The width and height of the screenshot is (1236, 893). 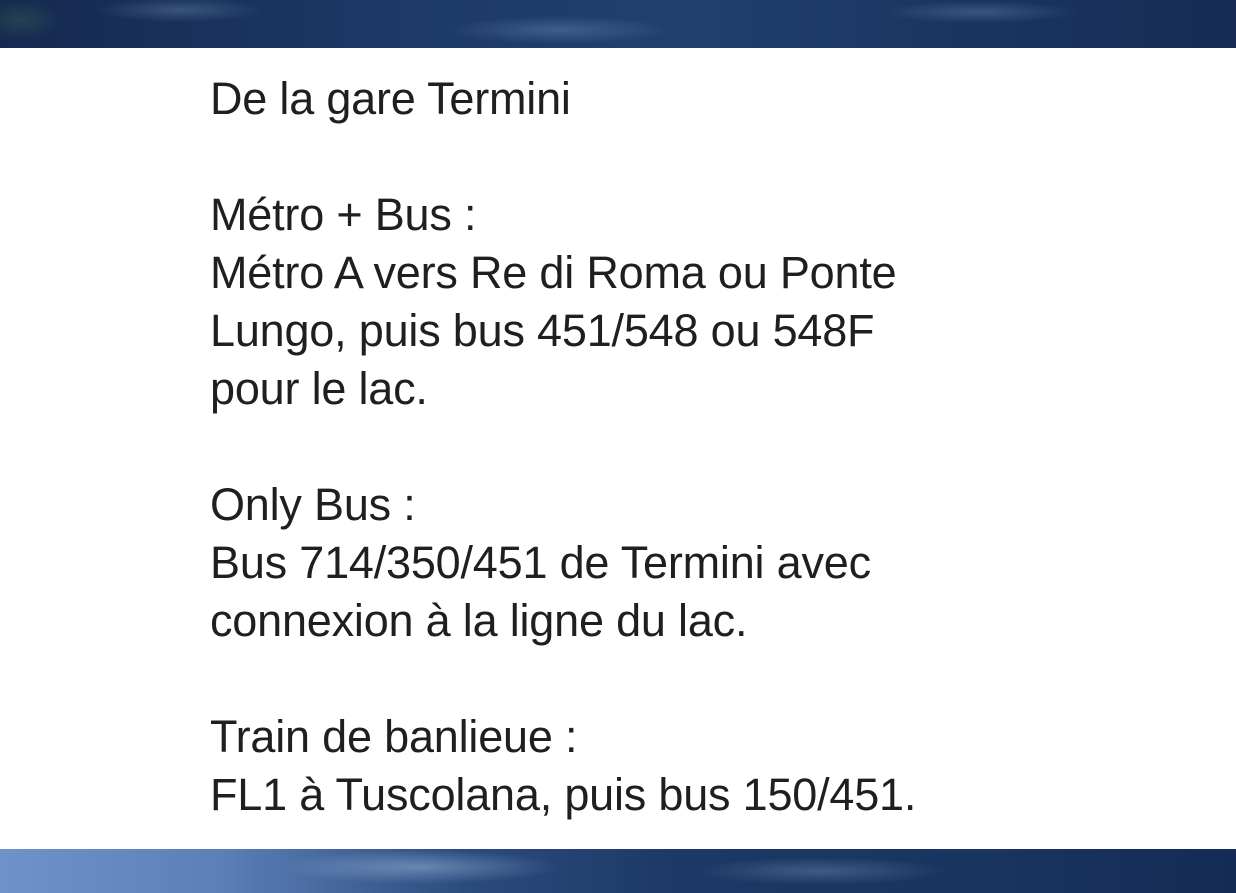 I want to click on background-image-bottom, so click(x=618, y=871).